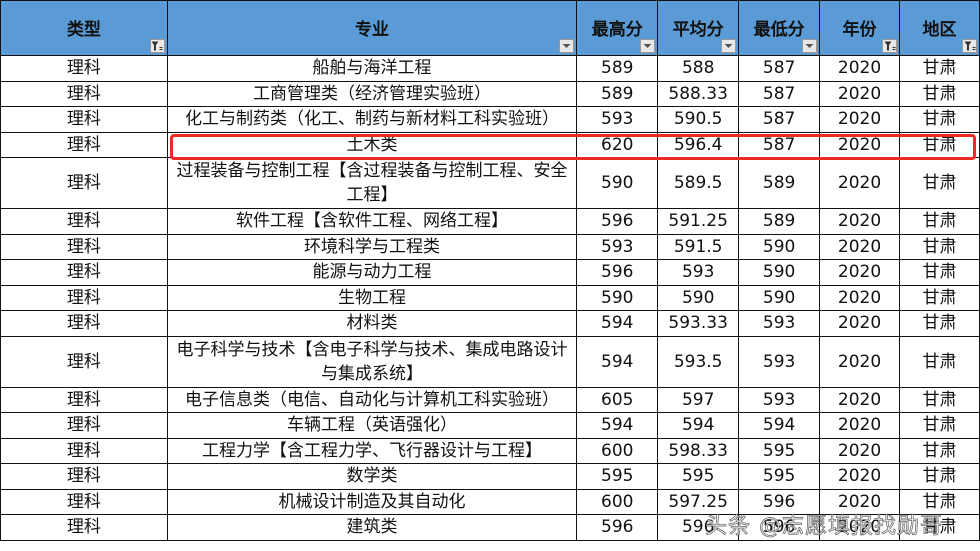 The image size is (980, 551). Describe the element at coordinates (698, 399) in the screenshot. I see `avg-score-cell: 597` at that location.